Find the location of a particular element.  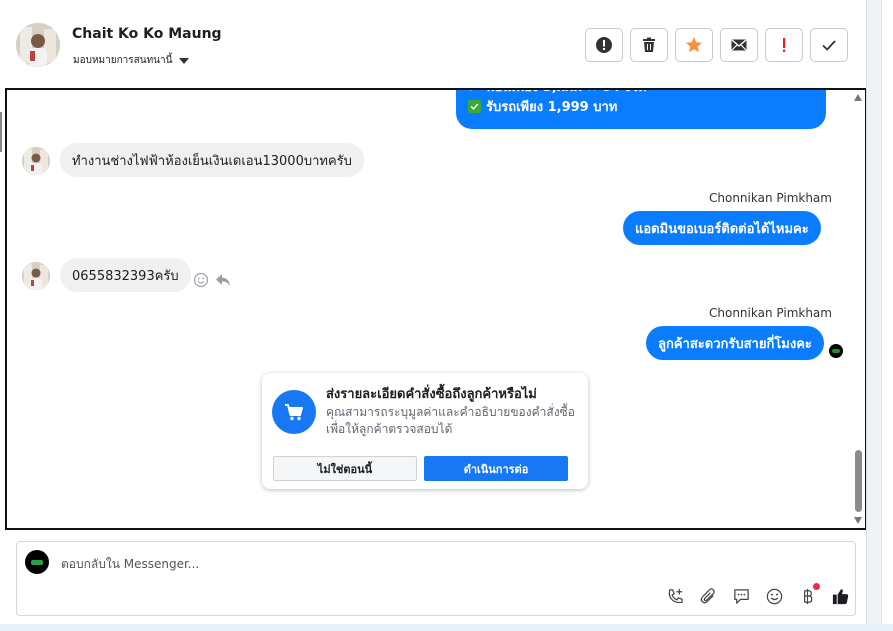

pushpin-icon is located at coordinates (471, 91).